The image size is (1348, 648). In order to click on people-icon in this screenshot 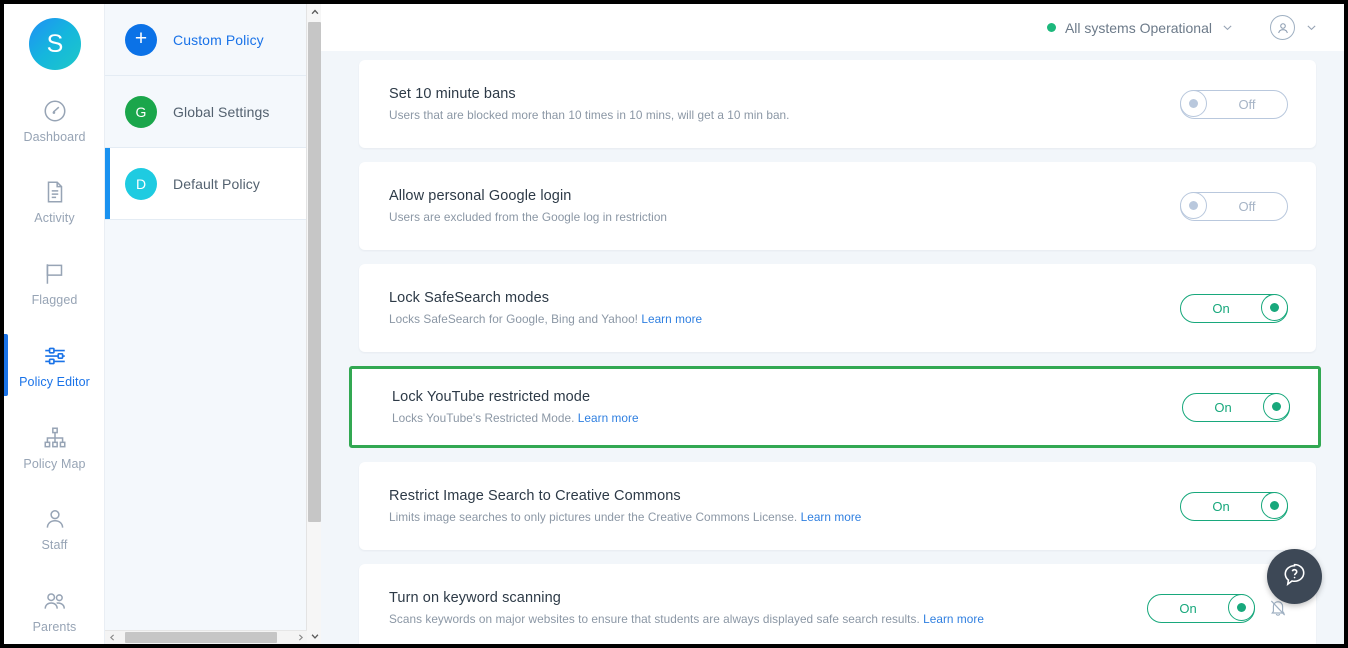, I will do `click(55, 601)`.